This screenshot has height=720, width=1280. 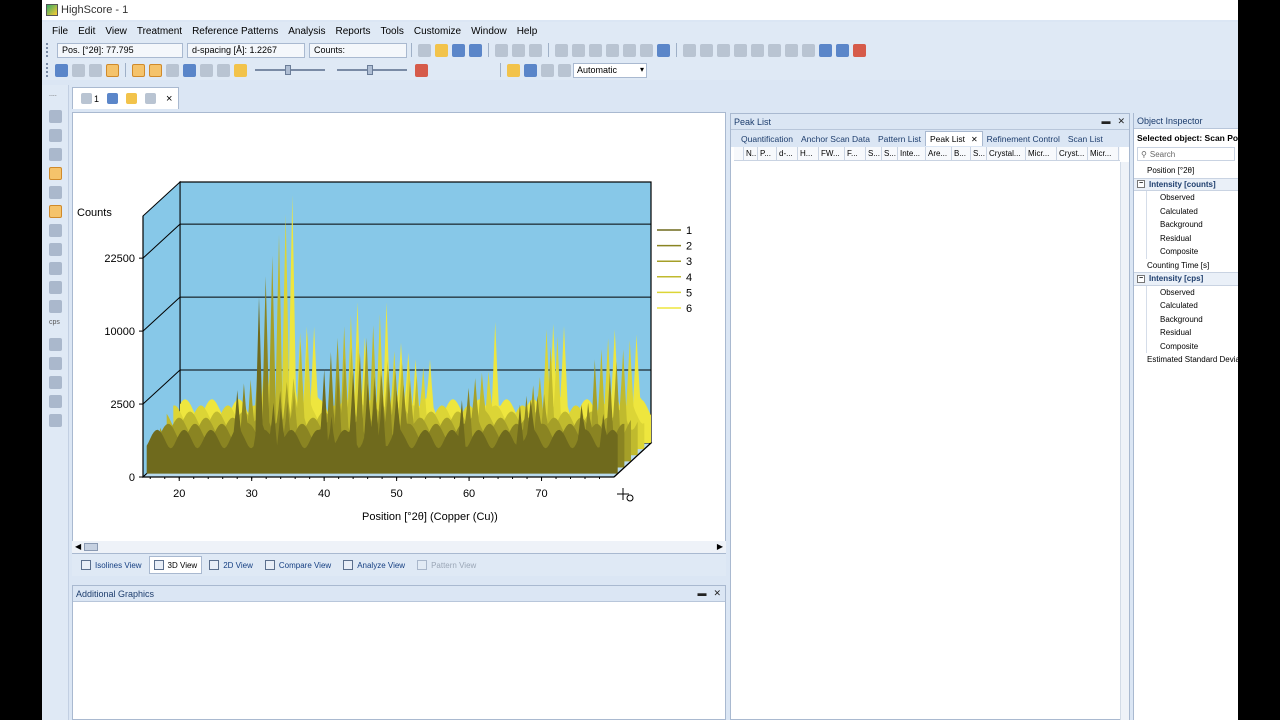 I want to click on paste-icon, so click(x=595, y=50).